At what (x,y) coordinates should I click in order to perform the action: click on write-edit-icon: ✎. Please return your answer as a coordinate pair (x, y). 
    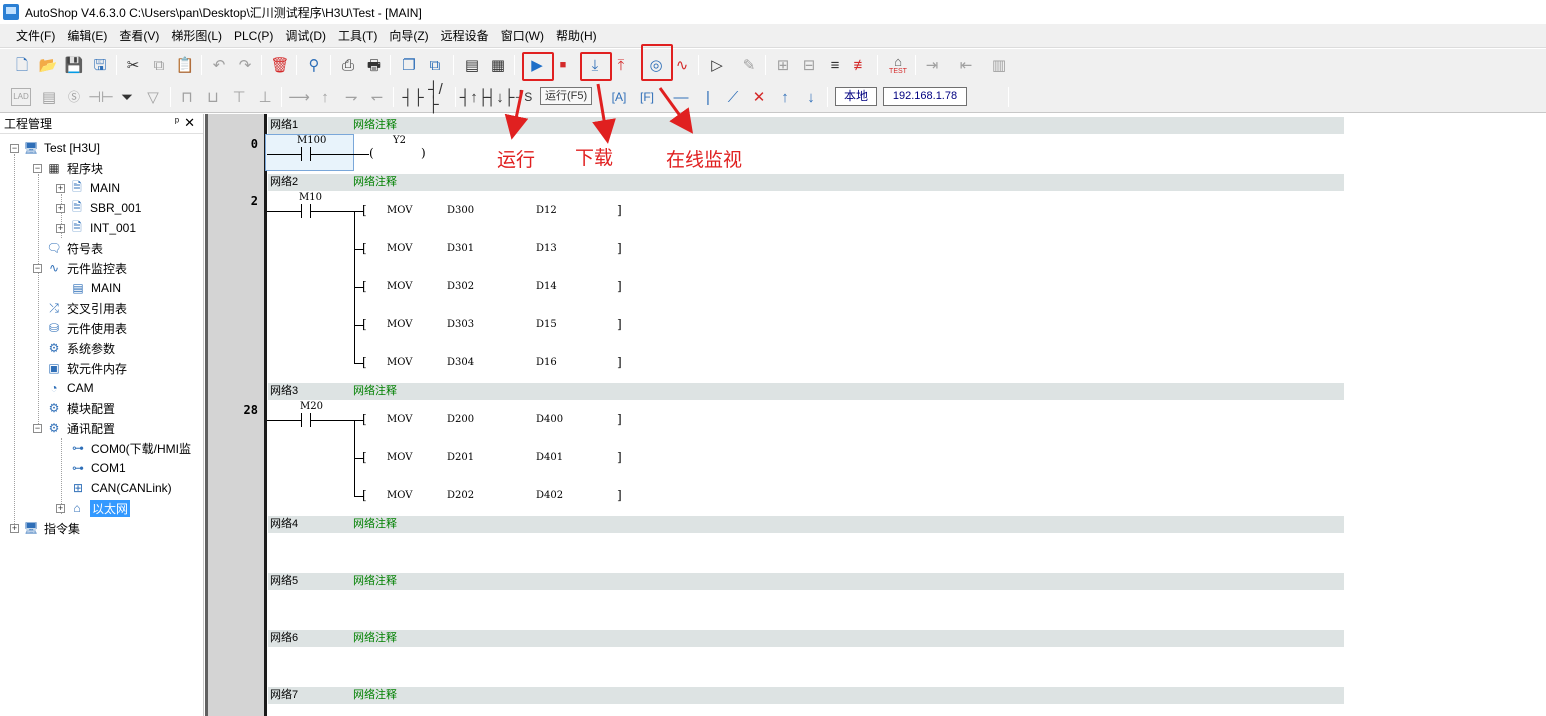
    Looking at the image, I should click on (749, 65).